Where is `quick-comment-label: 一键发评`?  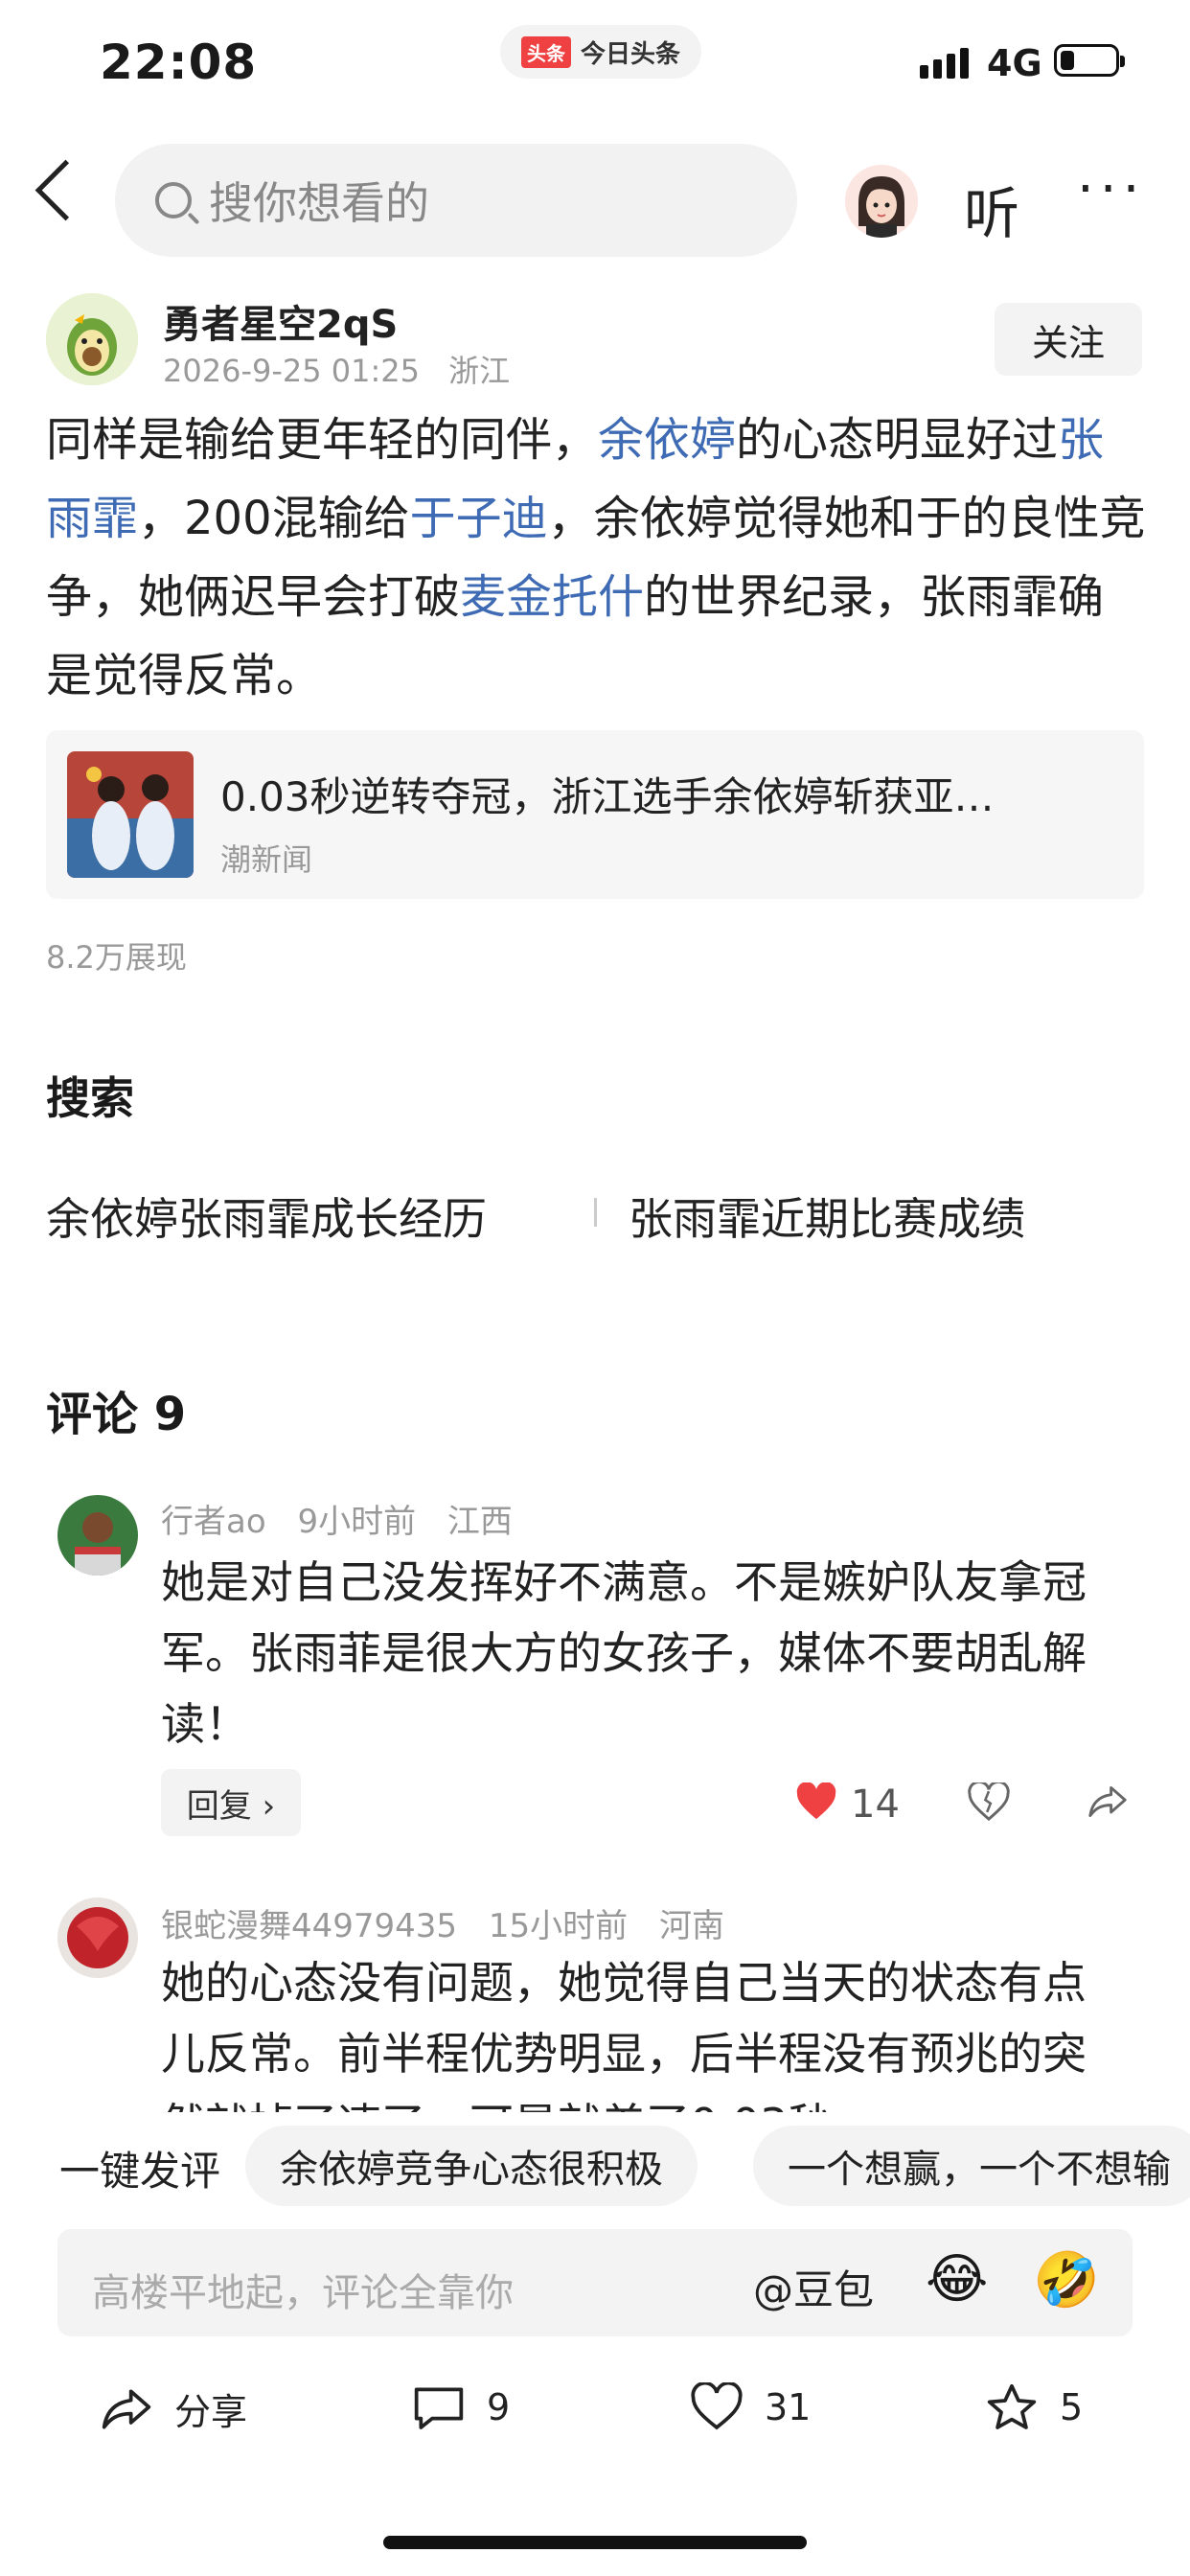 quick-comment-label: 一键发评 is located at coordinates (140, 2171).